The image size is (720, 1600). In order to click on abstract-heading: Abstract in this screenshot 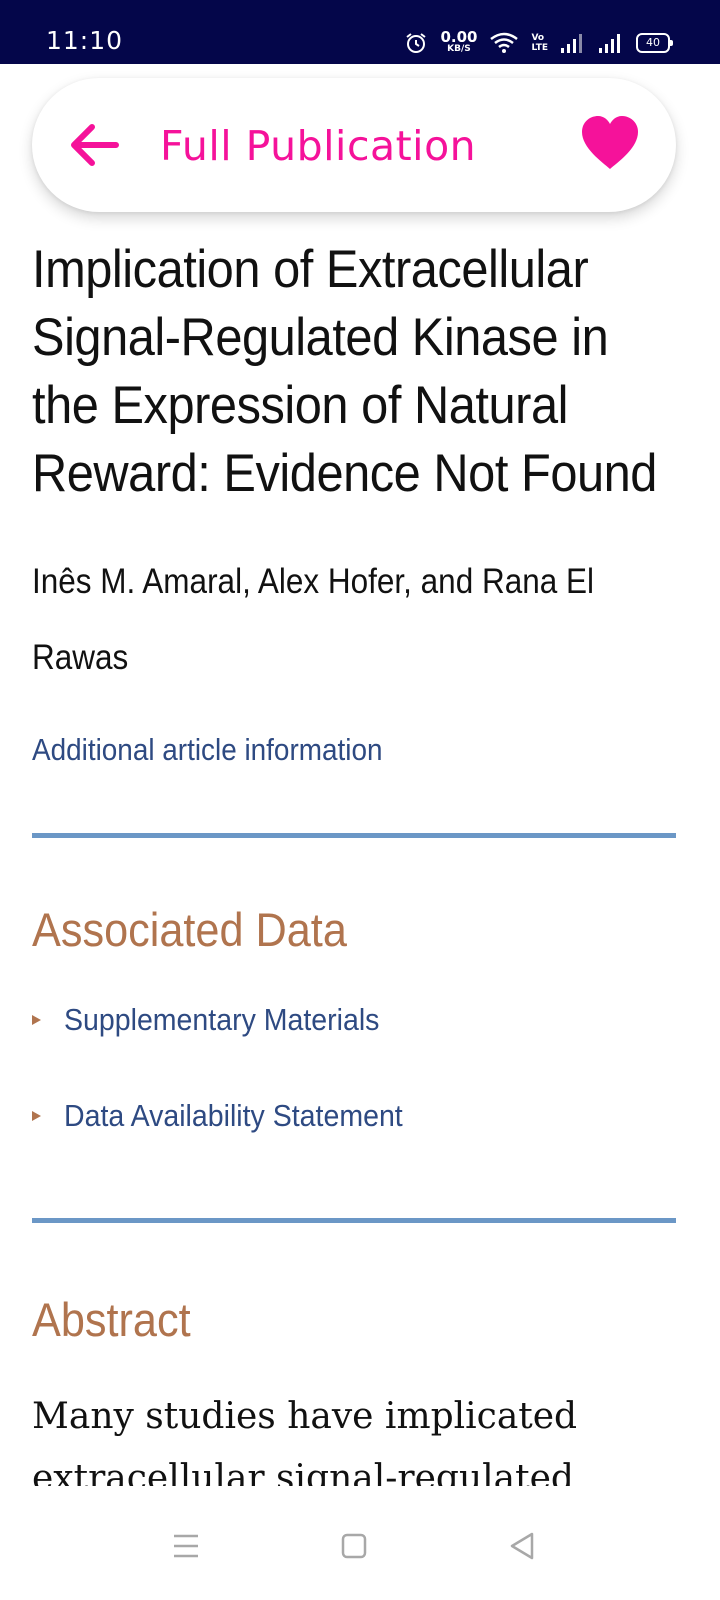, I will do `click(111, 1319)`.